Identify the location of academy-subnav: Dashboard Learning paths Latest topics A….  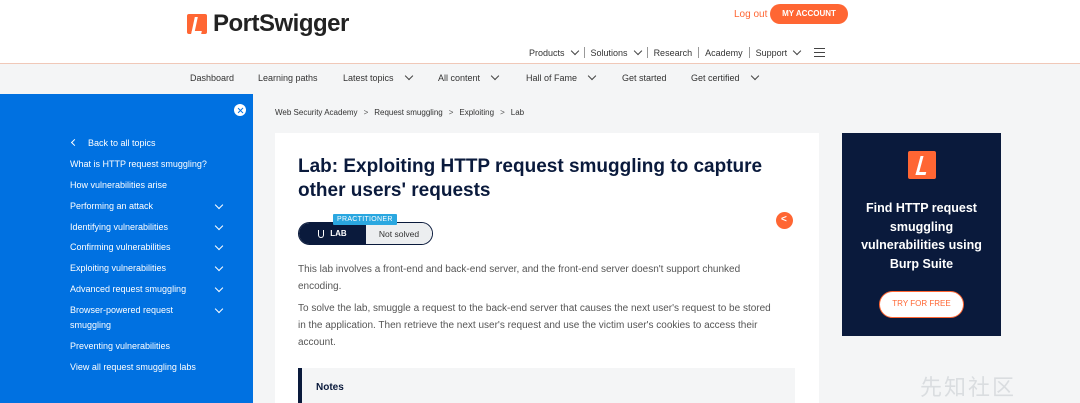
(540, 79).